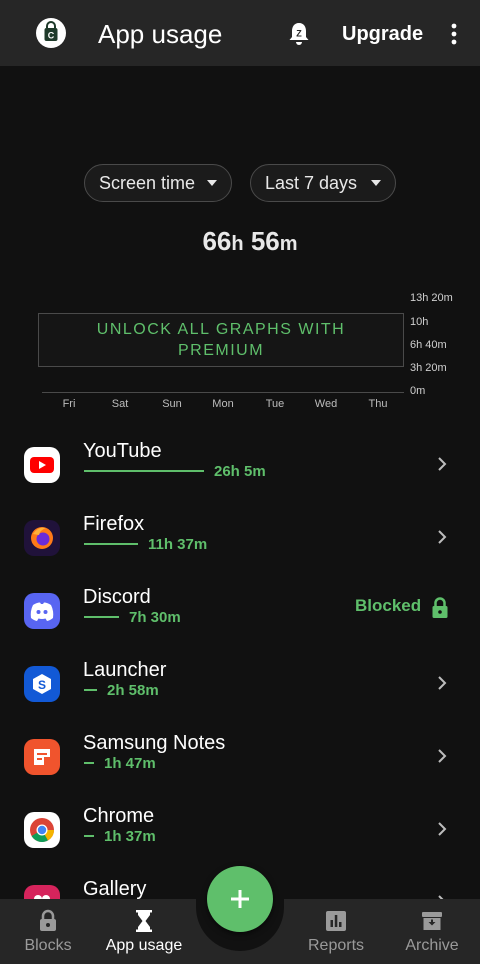  What do you see at coordinates (378, 404) in the screenshot?
I see `x-tick-label: Thu` at bounding box center [378, 404].